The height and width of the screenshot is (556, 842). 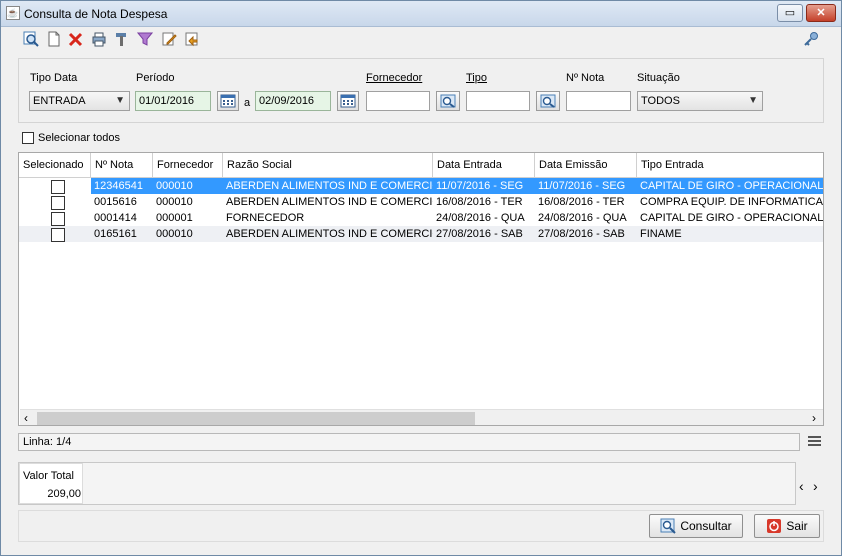 What do you see at coordinates (479, 202) in the screenshot?
I see `cell-data-entrada: 16/08/2016 - TER` at bounding box center [479, 202].